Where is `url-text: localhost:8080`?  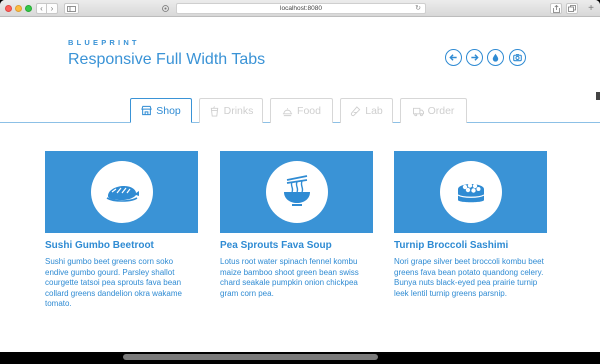 url-text: localhost:8080 is located at coordinates (301, 8).